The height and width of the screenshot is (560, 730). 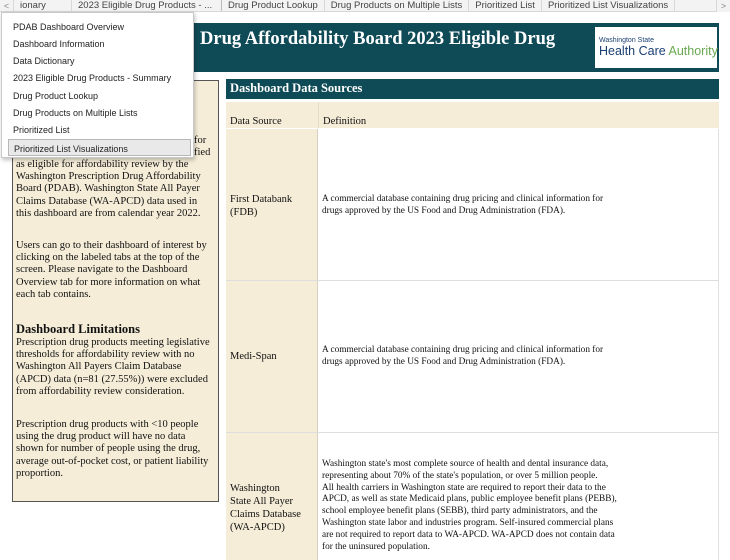 What do you see at coordinates (102, 270) in the screenshot?
I see `text-line: screen. Please navigate to the Dashboard` at bounding box center [102, 270].